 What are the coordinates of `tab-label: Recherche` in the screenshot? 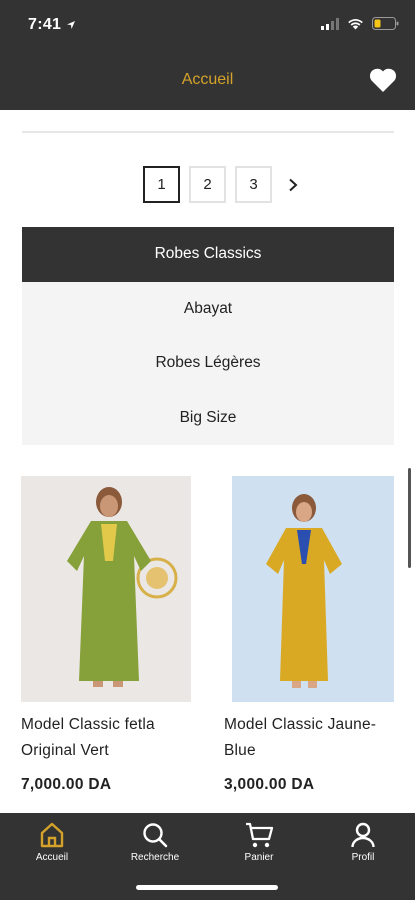 It's located at (155, 857).